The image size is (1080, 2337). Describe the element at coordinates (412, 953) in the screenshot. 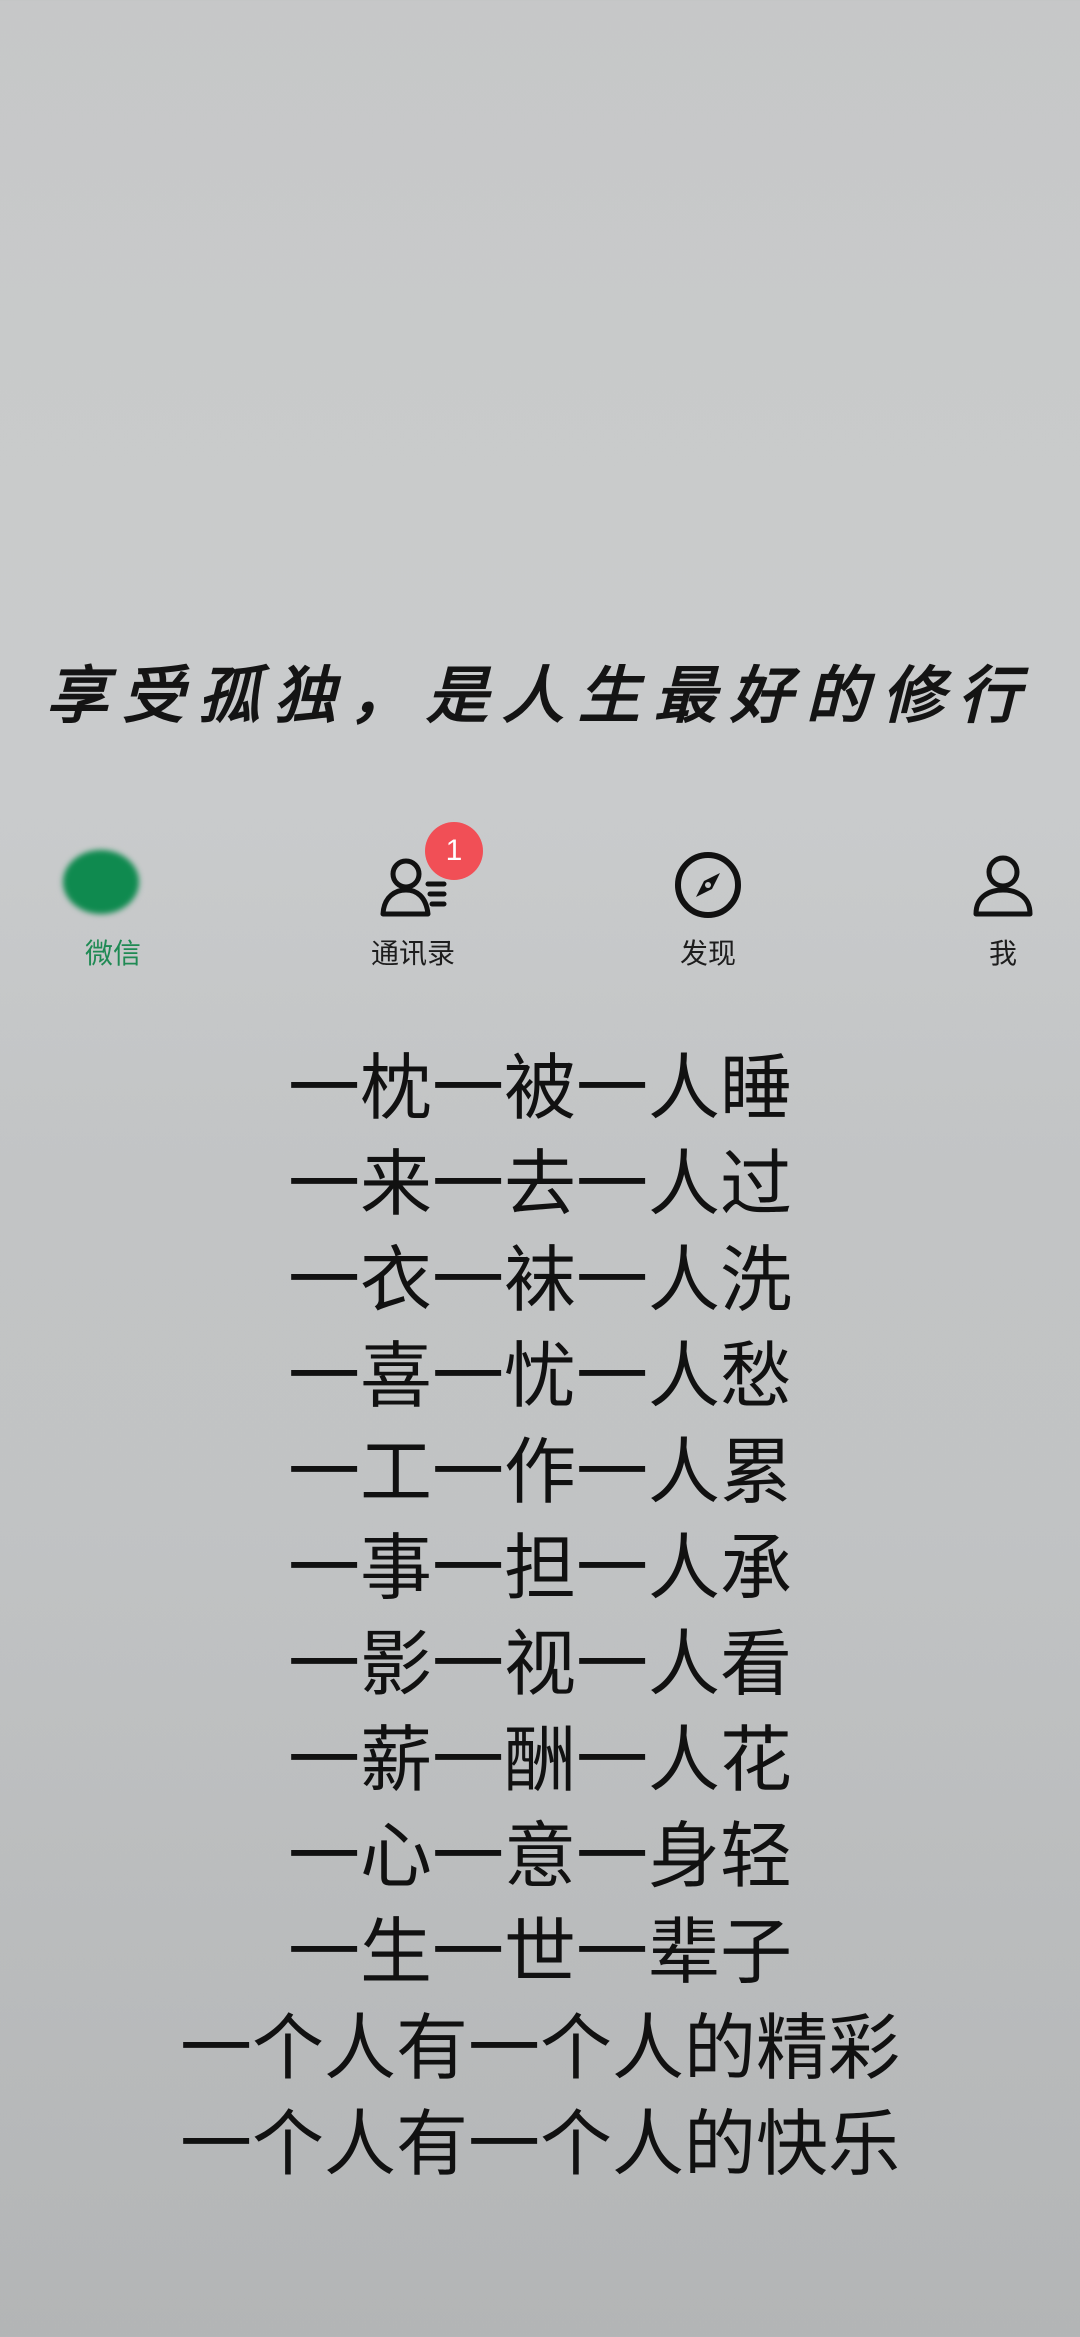

I see `tab-label: 通讯录` at that location.